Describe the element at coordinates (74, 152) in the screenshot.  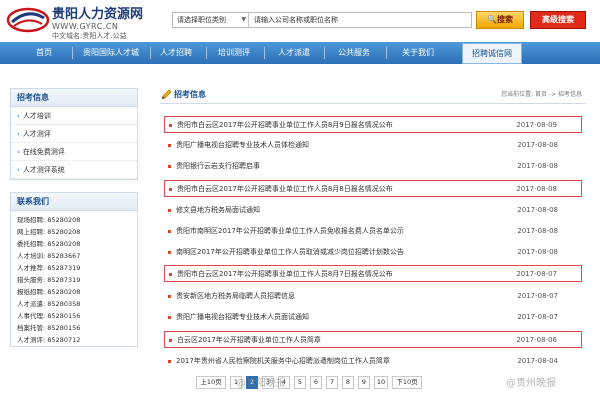
I see `sidebar-item-free-online-assessment: › 在线免费测评` at that location.